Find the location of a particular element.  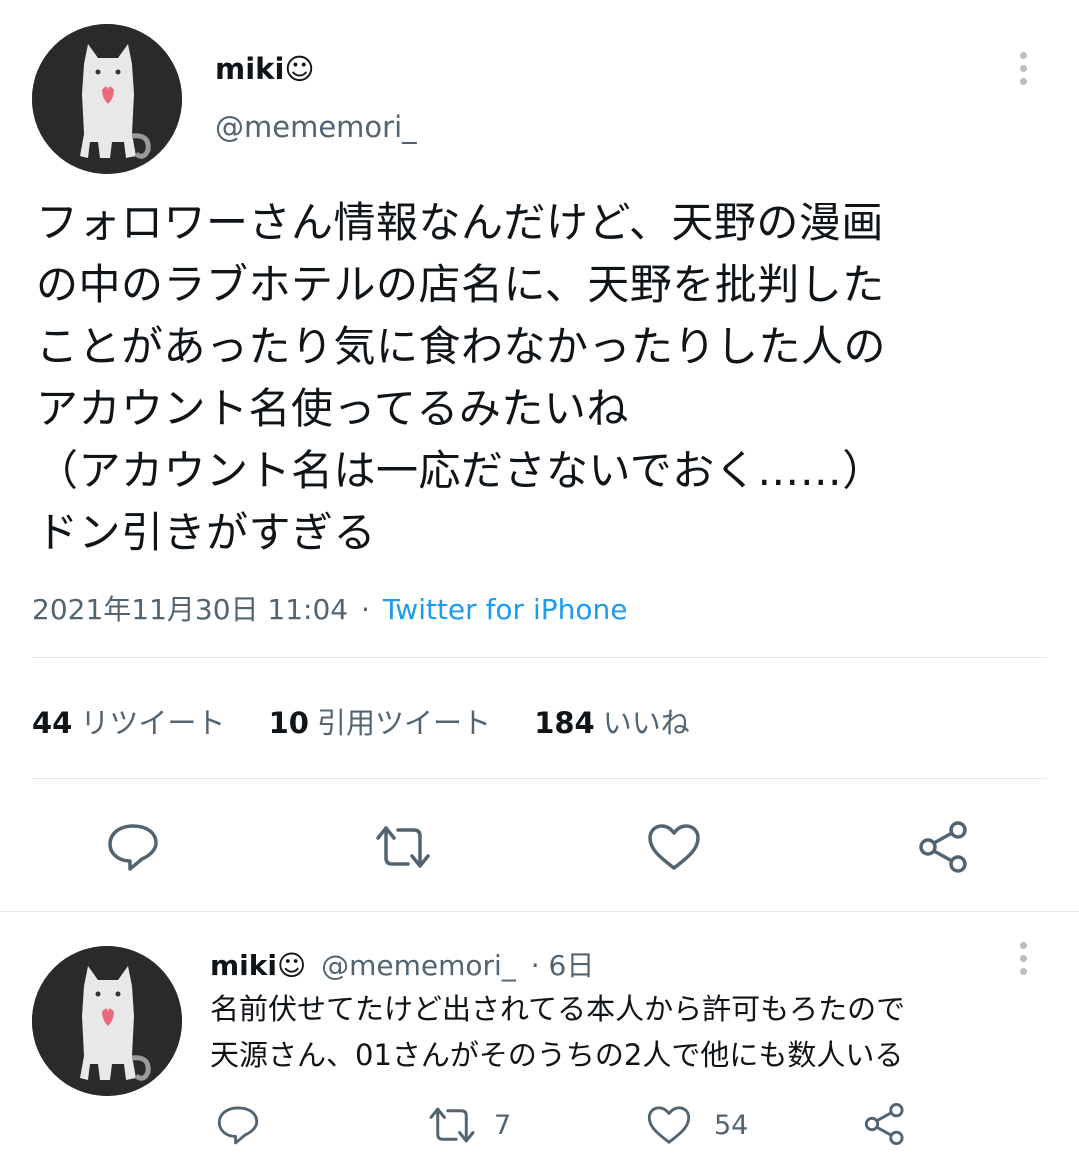

retweets-count: 44 is located at coordinates (52, 723).